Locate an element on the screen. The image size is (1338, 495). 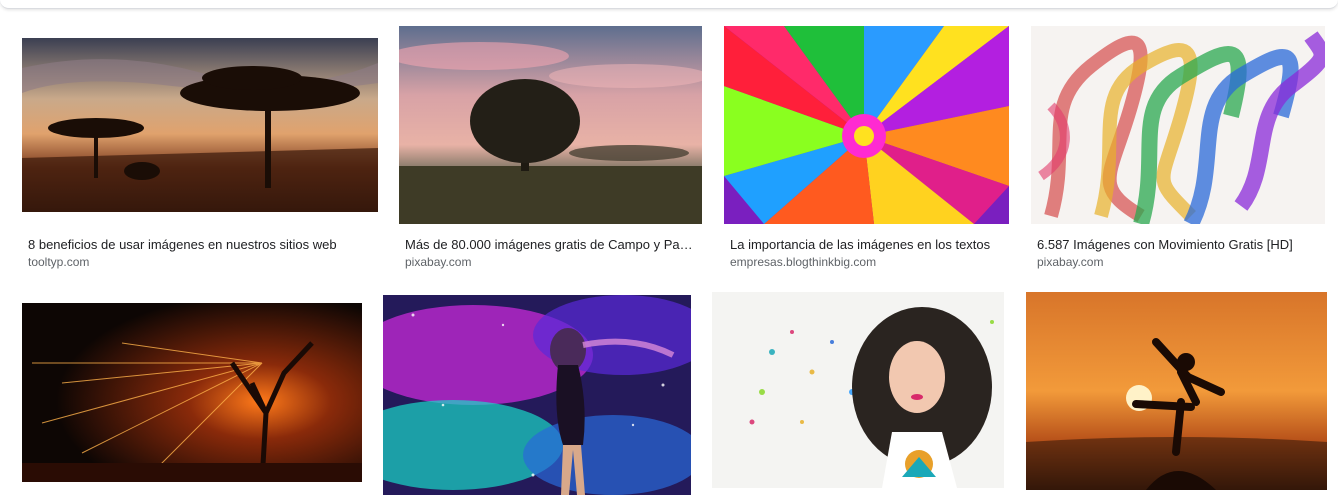
thumbnail-color-burst is located at coordinates (866, 125).